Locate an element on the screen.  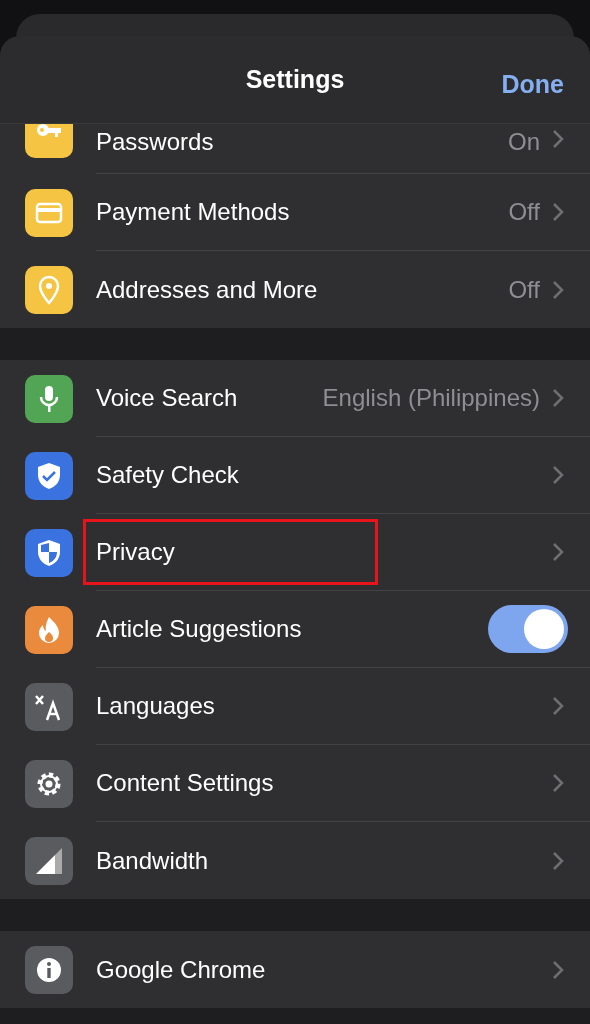
setting-label: Passwords is located at coordinates (155, 142).